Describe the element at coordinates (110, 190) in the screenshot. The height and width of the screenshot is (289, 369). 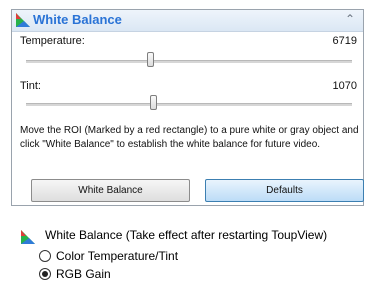
I see `white-balance-button: White Balance` at that location.